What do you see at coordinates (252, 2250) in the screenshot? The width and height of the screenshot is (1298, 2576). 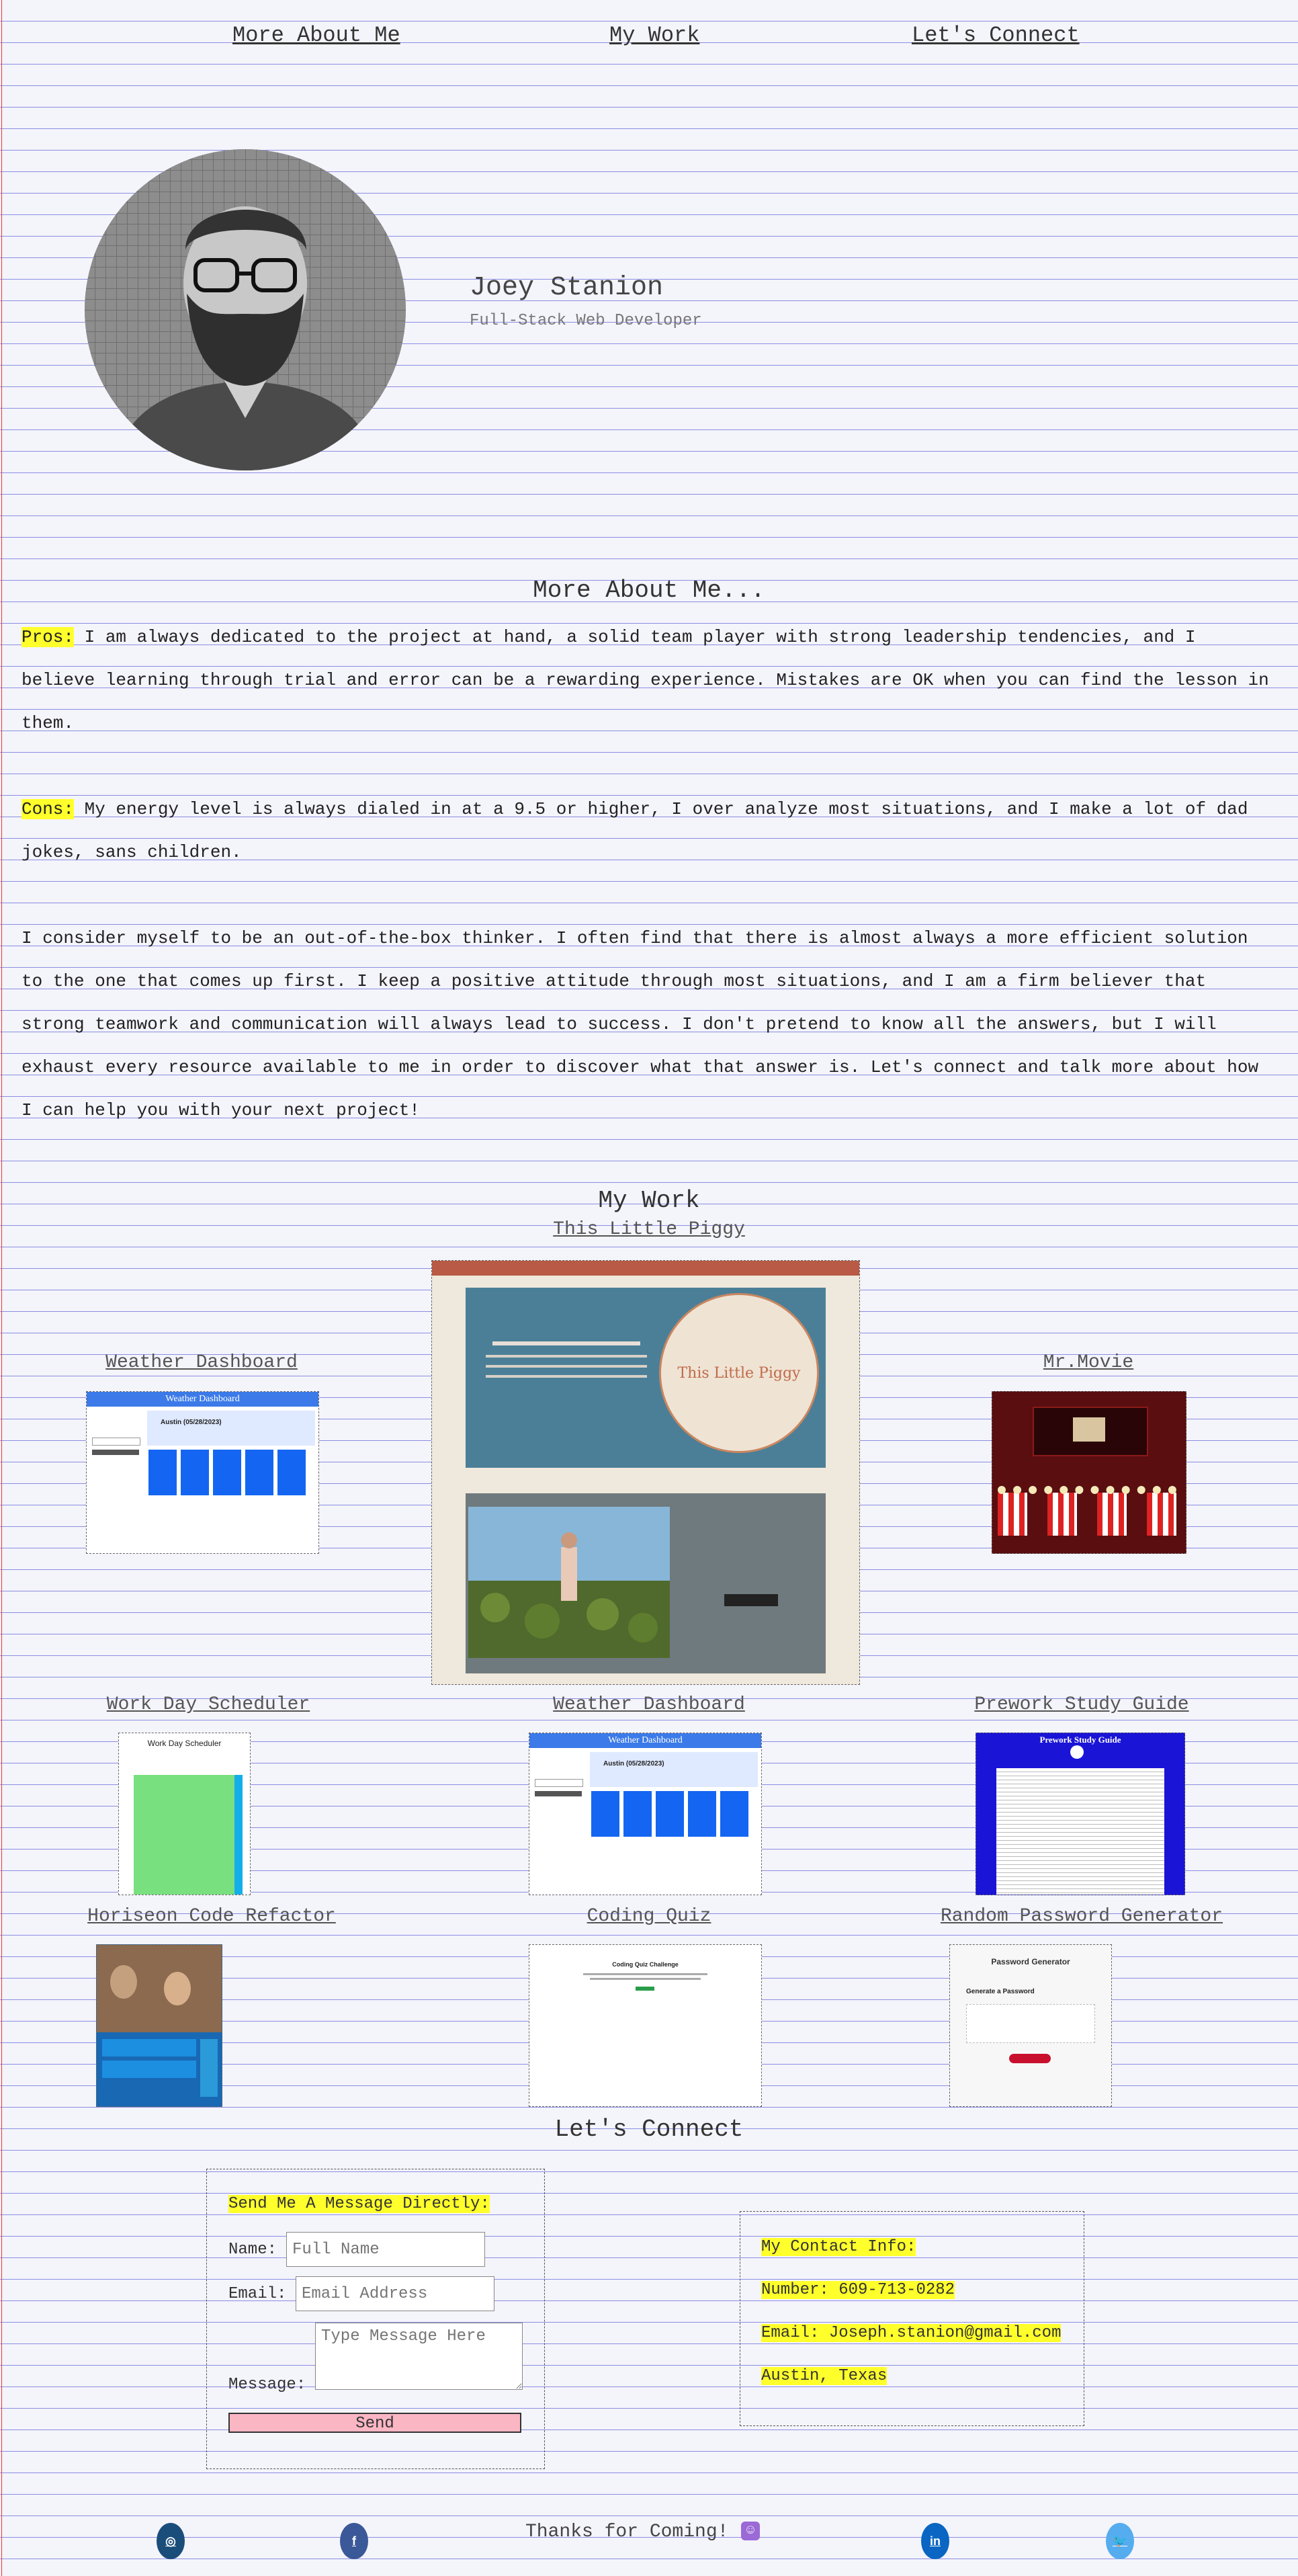 I see `name-label: Name:` at bounding box center [252, 2250].